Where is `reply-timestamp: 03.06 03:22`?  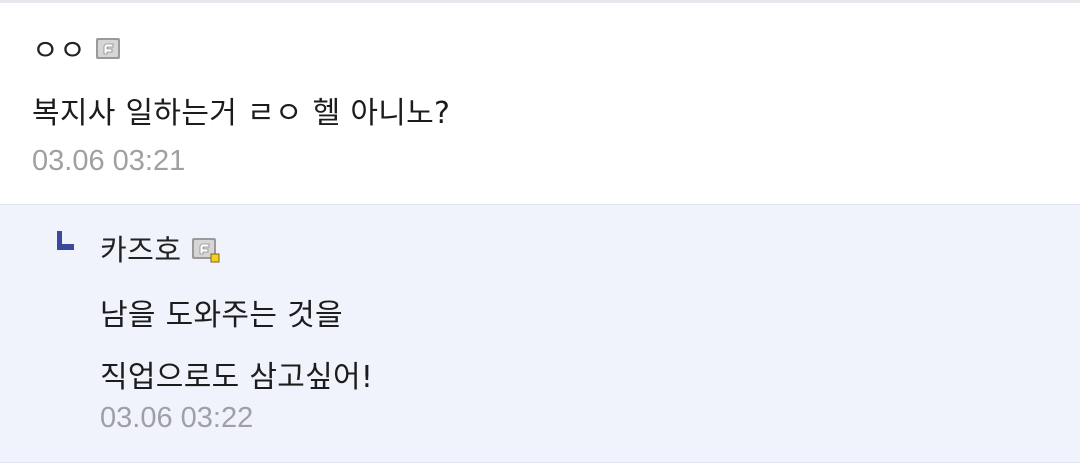
reply-timestamp: 03.06 03:22 is located at coordinates (177, 418).